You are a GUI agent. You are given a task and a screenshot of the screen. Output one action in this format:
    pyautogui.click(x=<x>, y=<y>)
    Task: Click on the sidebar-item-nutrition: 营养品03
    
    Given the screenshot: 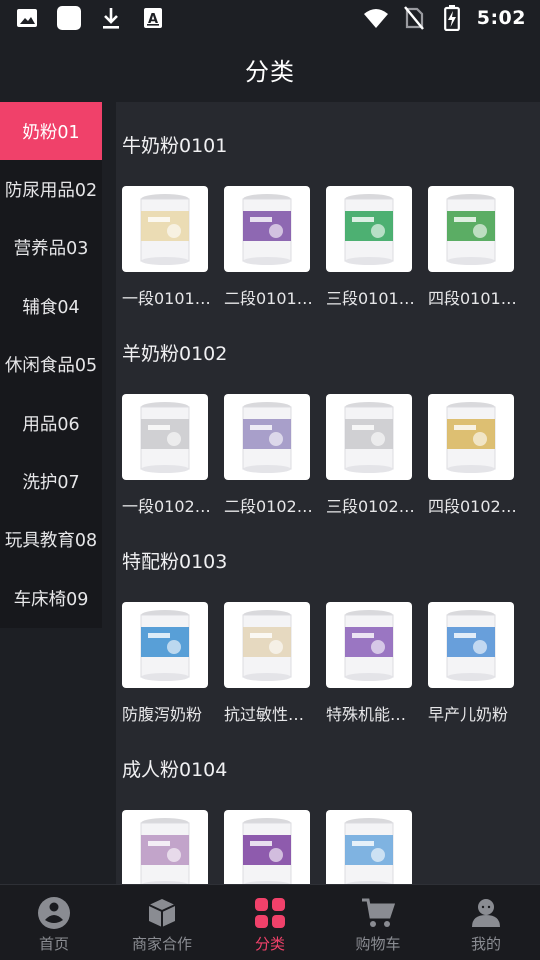 What is the action you would take?
    pyautogui.click(x=51, y=248)
    